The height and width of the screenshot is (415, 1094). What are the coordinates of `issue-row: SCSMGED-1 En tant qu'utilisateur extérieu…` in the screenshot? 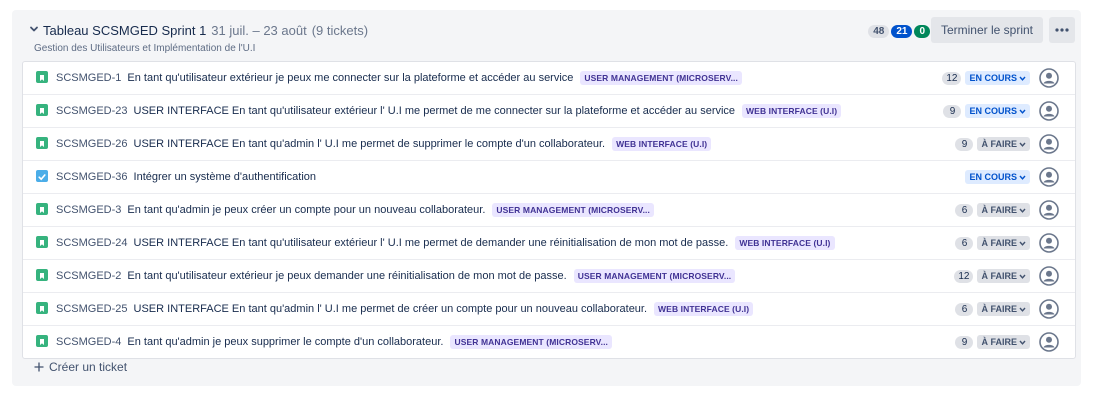 It's located at (549, 78).